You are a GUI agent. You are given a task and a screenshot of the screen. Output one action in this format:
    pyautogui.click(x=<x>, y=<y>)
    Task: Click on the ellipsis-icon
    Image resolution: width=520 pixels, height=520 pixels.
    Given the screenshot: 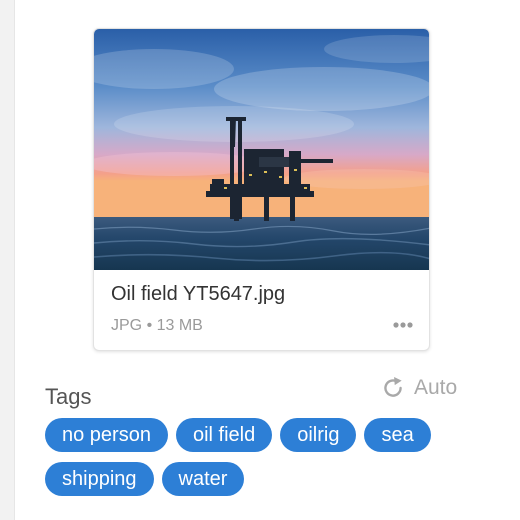 What is the action you would take?
    pyautogui.click(x=403, y=325)
    